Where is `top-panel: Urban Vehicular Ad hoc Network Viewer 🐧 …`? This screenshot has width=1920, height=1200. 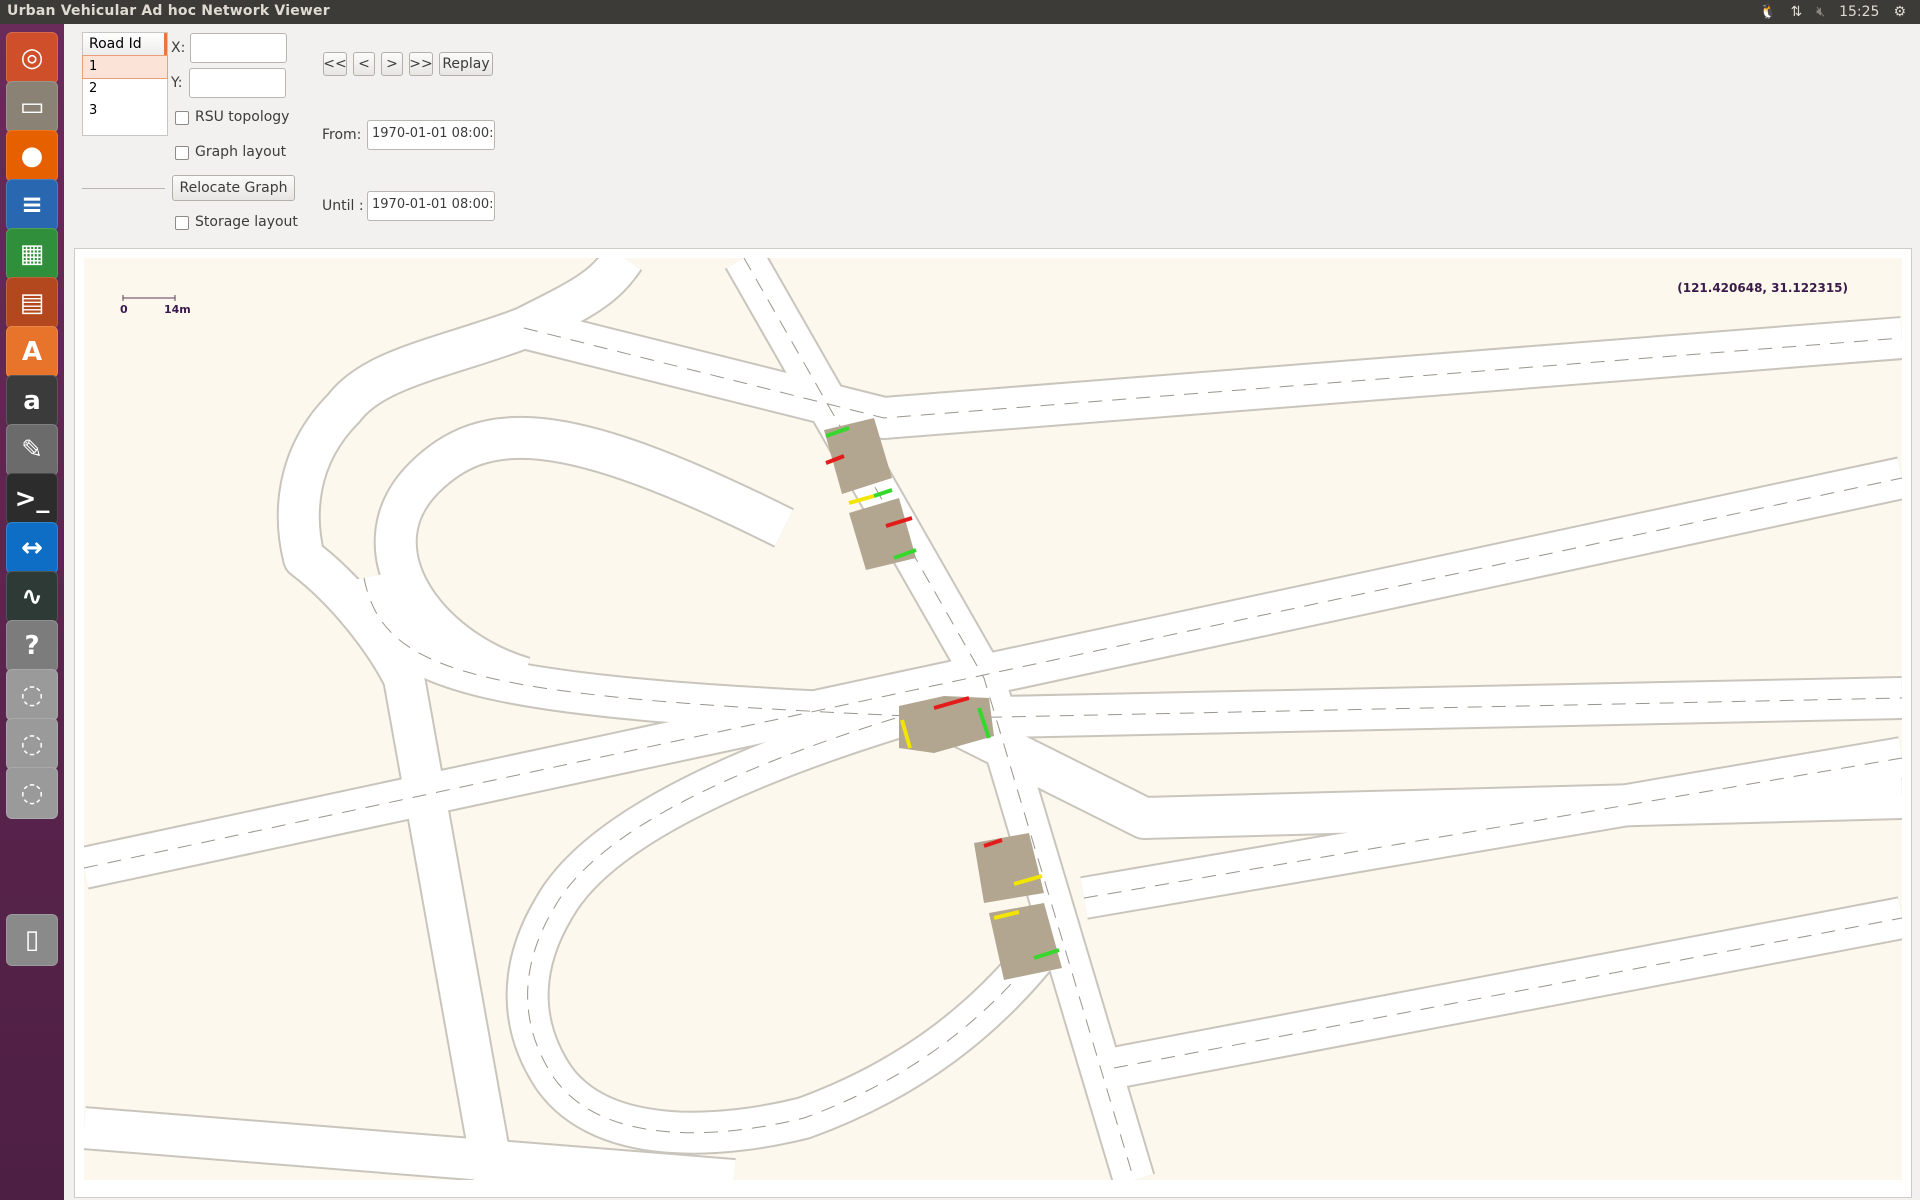
top-panel: Urban Vehicular Ad hoc Network Viewer 🐧 … is located at coordinates (960, 12).